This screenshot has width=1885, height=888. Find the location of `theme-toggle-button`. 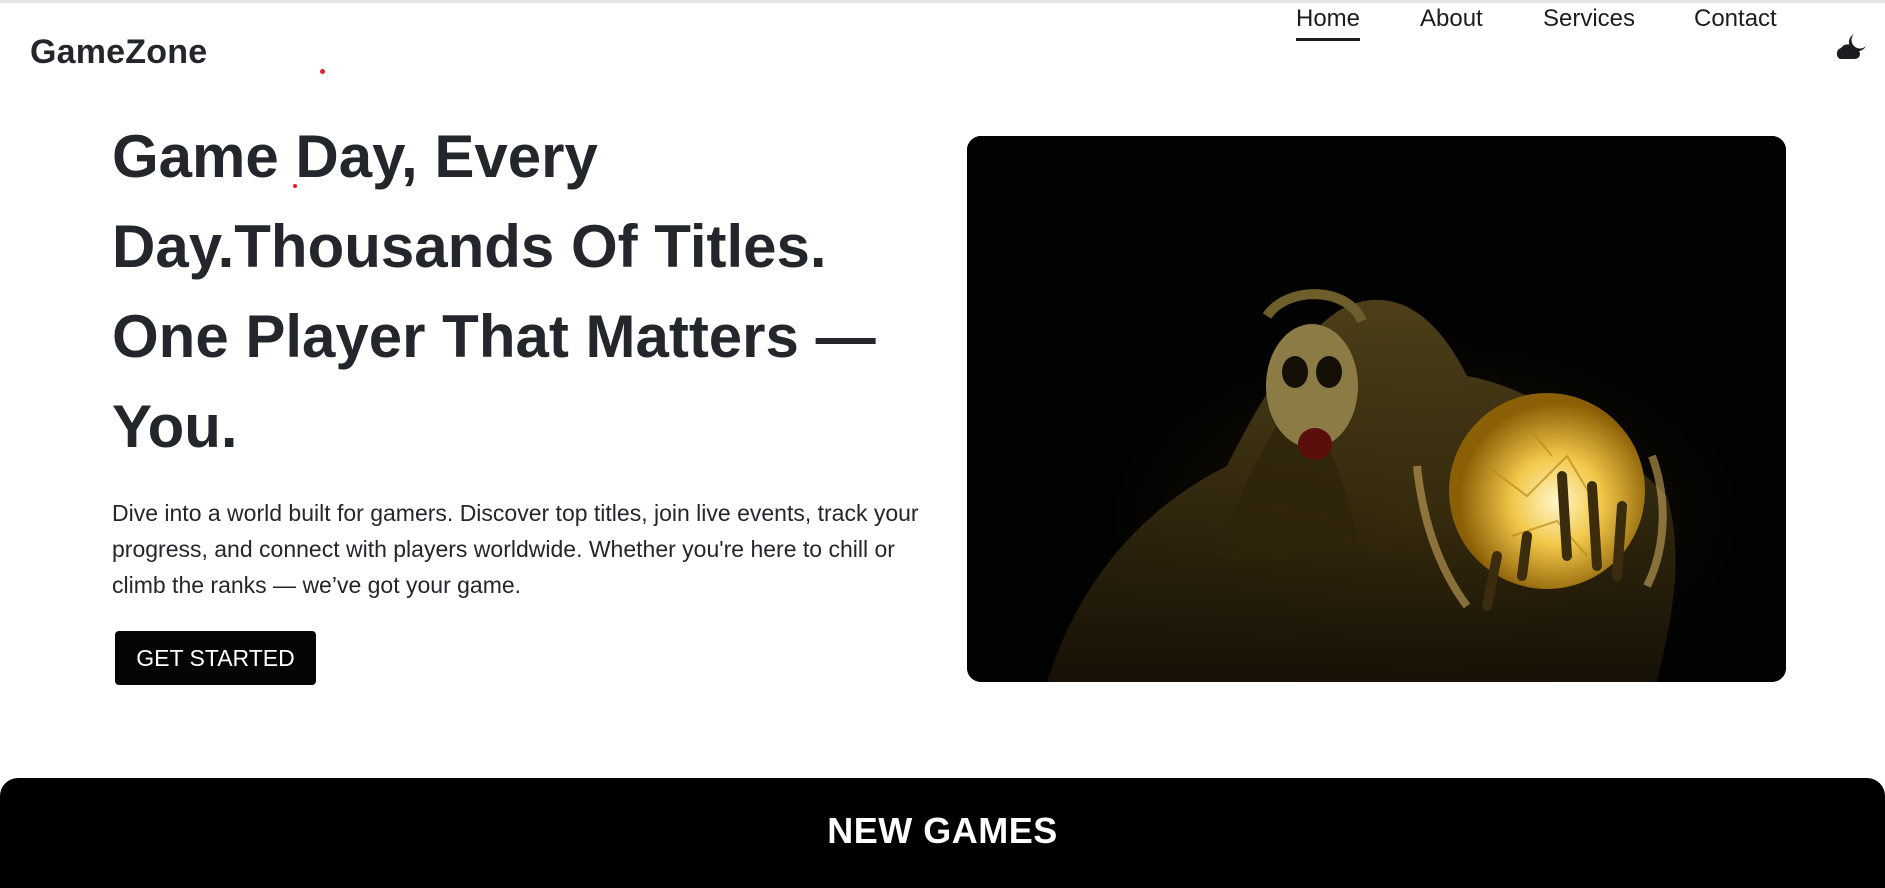

theme-toggle-button is located at coordinates (1852, 48).